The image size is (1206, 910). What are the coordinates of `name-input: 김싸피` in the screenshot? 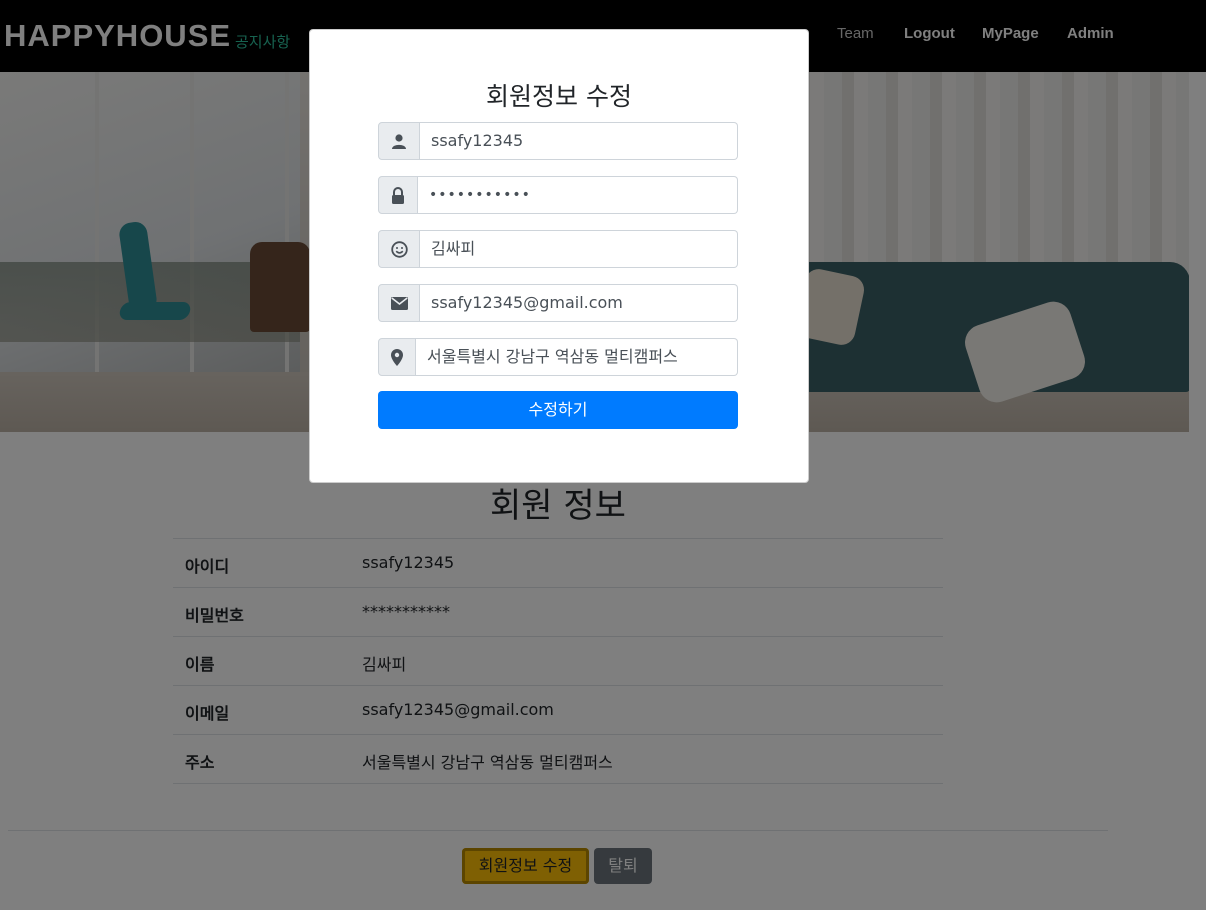 It's located at (578, 249).